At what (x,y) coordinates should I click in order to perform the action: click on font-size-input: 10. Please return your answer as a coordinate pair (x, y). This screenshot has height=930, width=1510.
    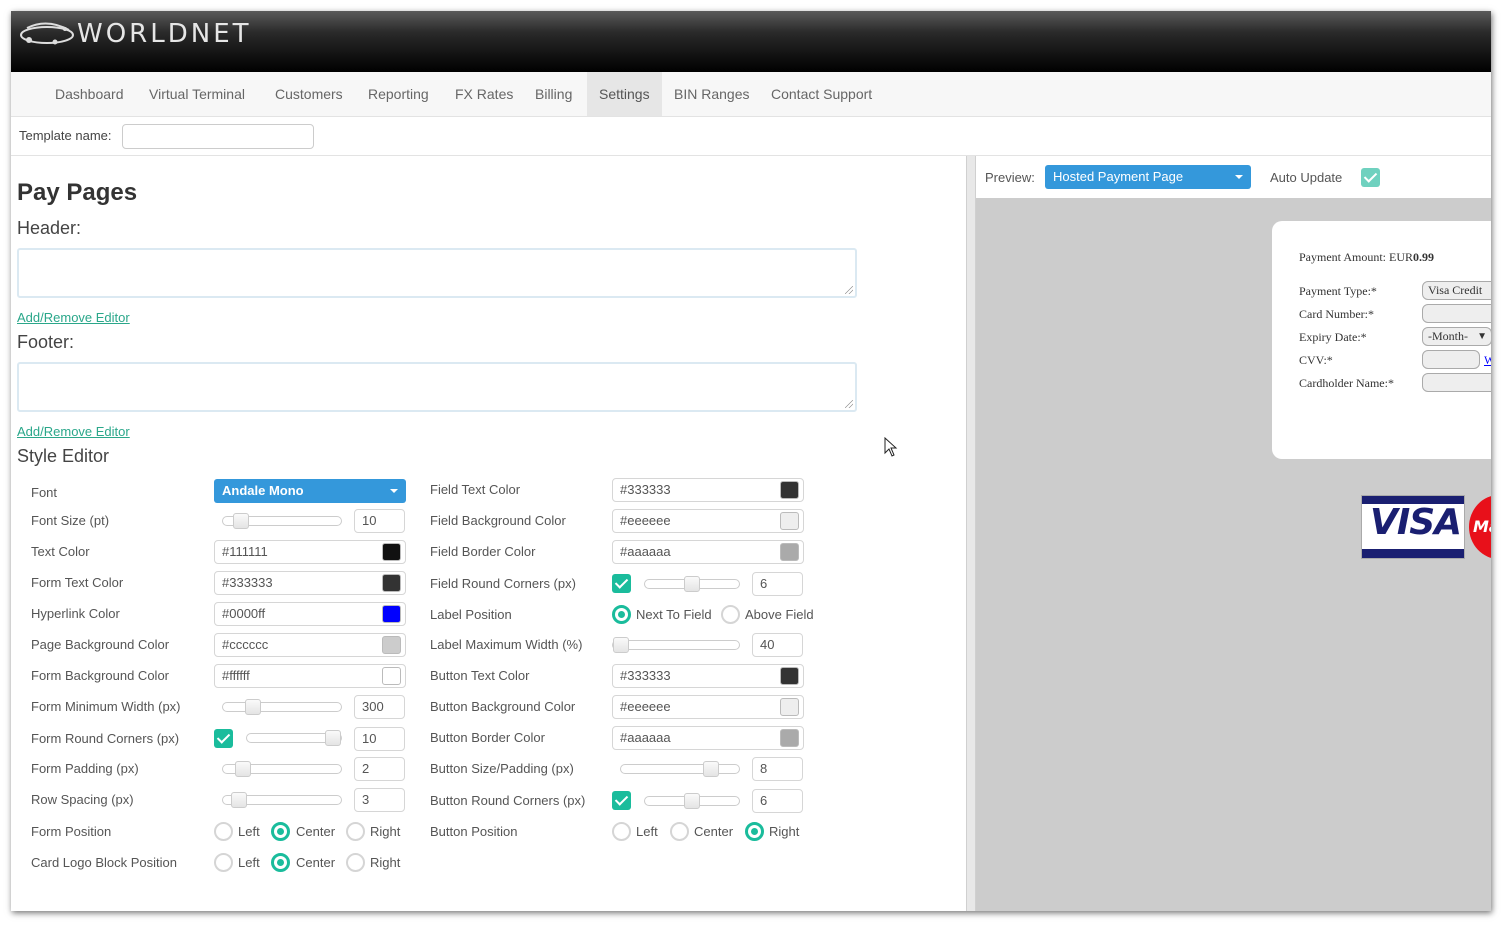
    Looking at the image, I should click on (379, 521).